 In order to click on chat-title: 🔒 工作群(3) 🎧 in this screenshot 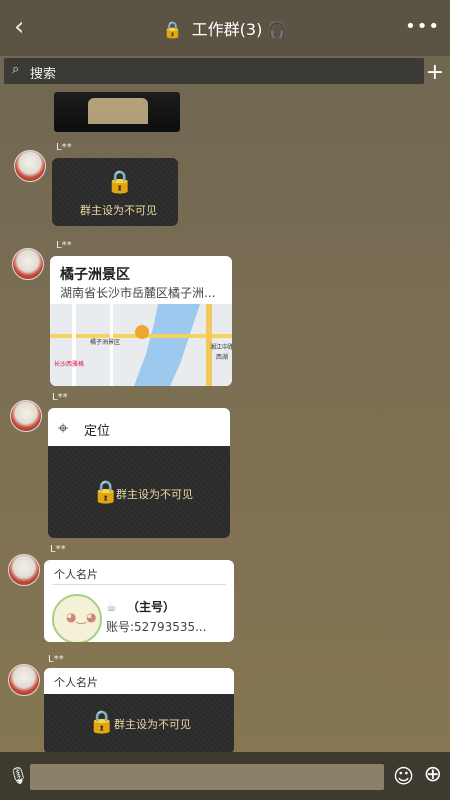, I will do `click(225, 28)`.